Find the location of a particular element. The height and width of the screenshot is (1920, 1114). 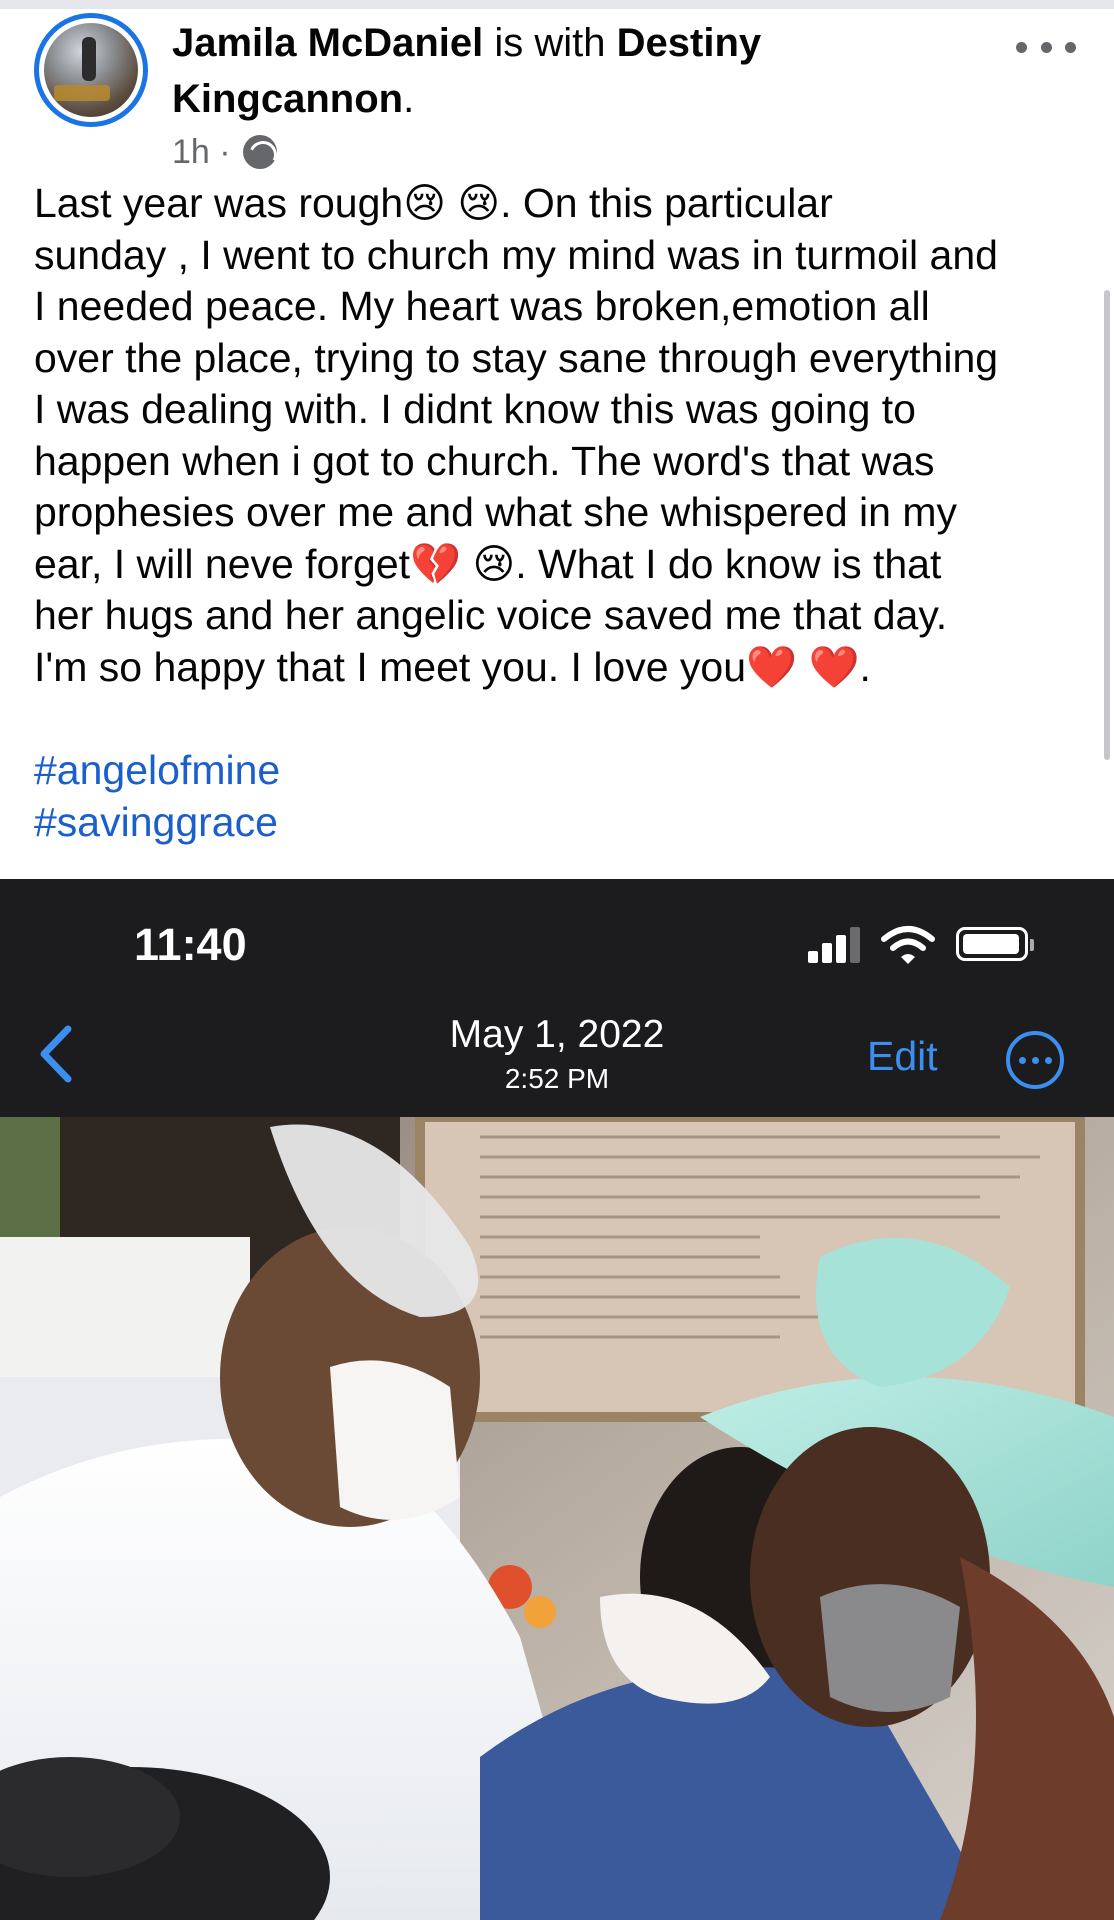

status-bar: 11:40 is located at coordinates (557, 939).